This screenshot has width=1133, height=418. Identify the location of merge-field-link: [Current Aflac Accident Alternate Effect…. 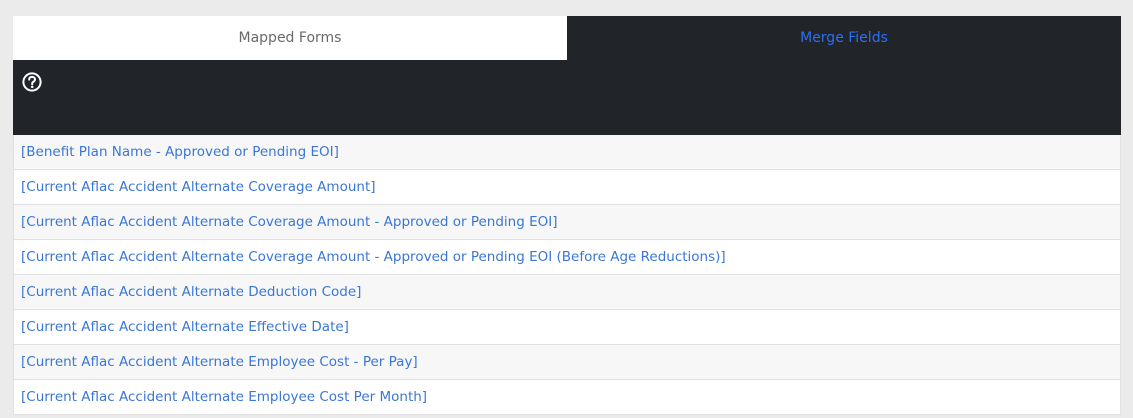
(185, 327).